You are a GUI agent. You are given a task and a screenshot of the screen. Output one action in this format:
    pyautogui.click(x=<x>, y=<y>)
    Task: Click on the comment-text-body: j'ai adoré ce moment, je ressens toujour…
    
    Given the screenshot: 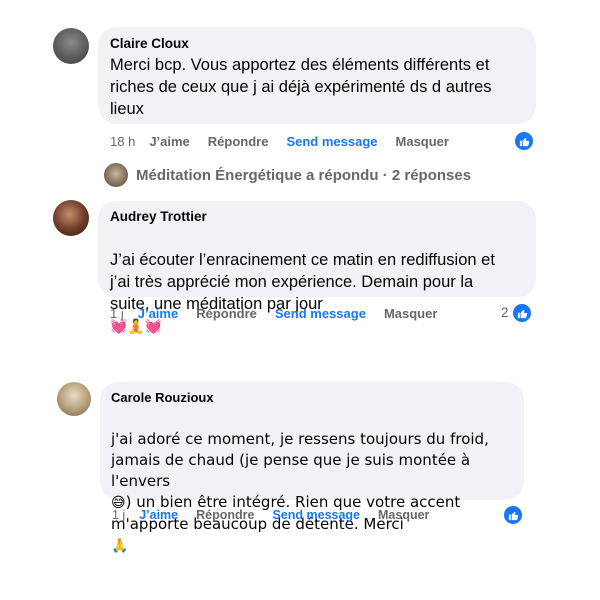 What is the action you would take?
    pyautogui.click(x=300, y=460)
    